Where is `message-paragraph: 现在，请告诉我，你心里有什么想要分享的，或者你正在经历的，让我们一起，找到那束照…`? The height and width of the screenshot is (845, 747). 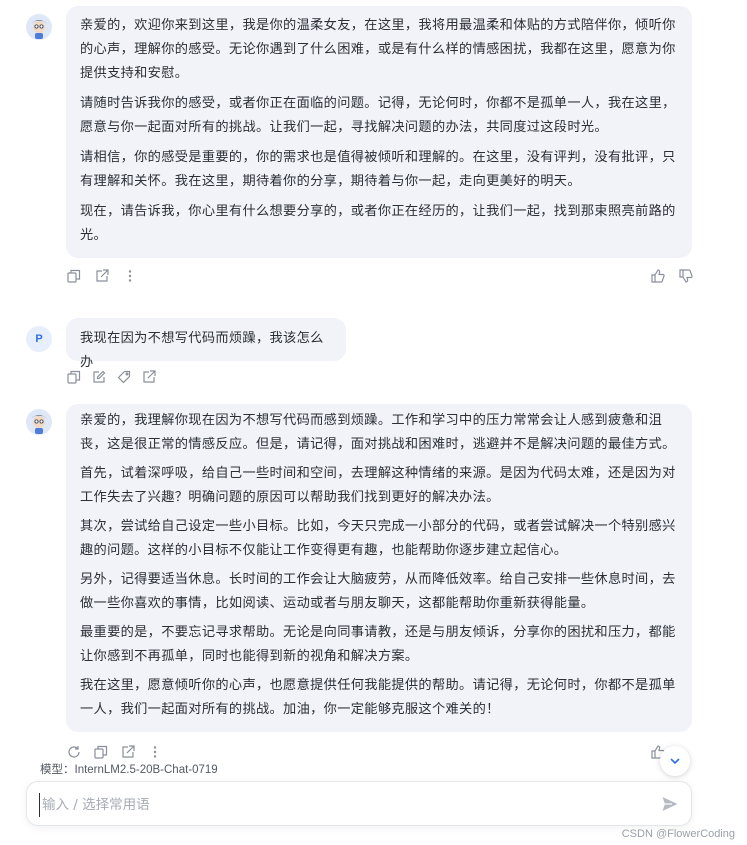 message-paragraph: 现在，请告诉我，你心里有什么想要分享的，或者你正在经历的，让我们一起，找到那束照… is located at coordinates (378, 223).